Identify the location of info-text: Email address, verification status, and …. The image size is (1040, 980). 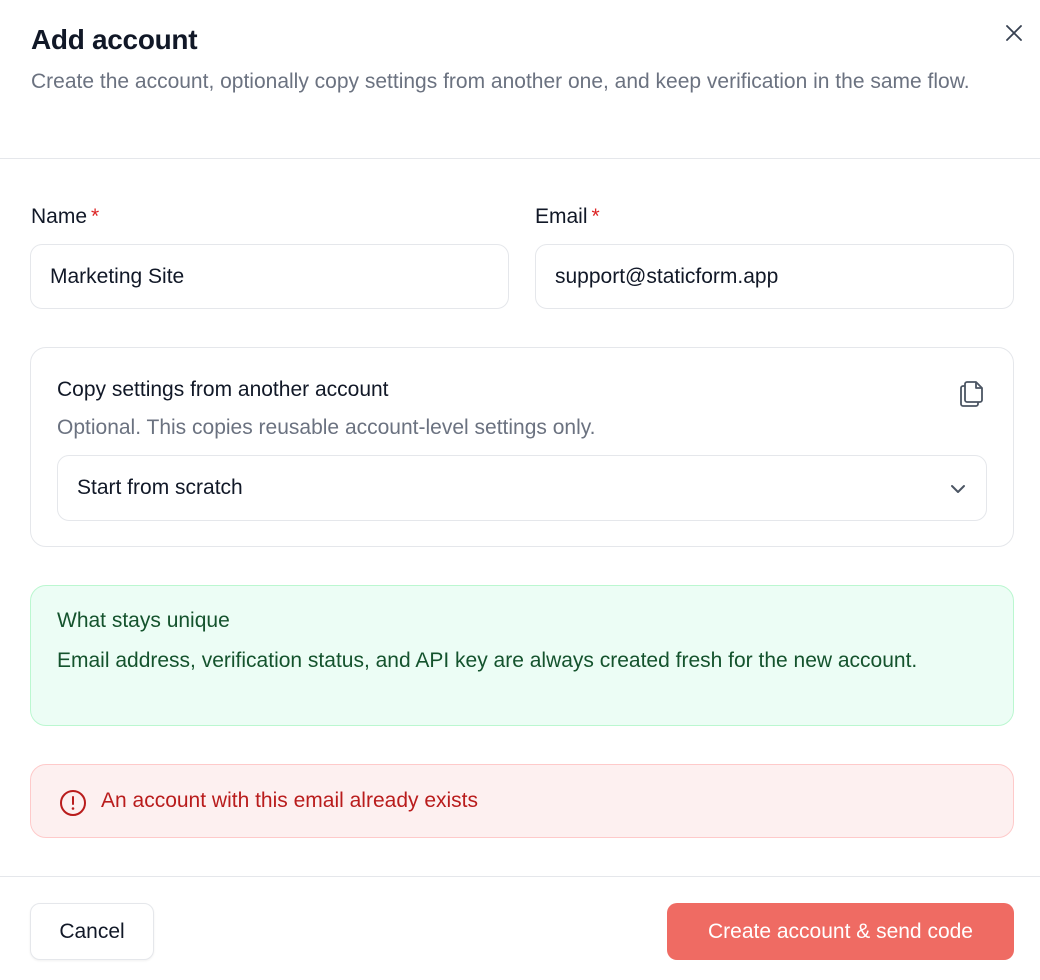
(487, 660).